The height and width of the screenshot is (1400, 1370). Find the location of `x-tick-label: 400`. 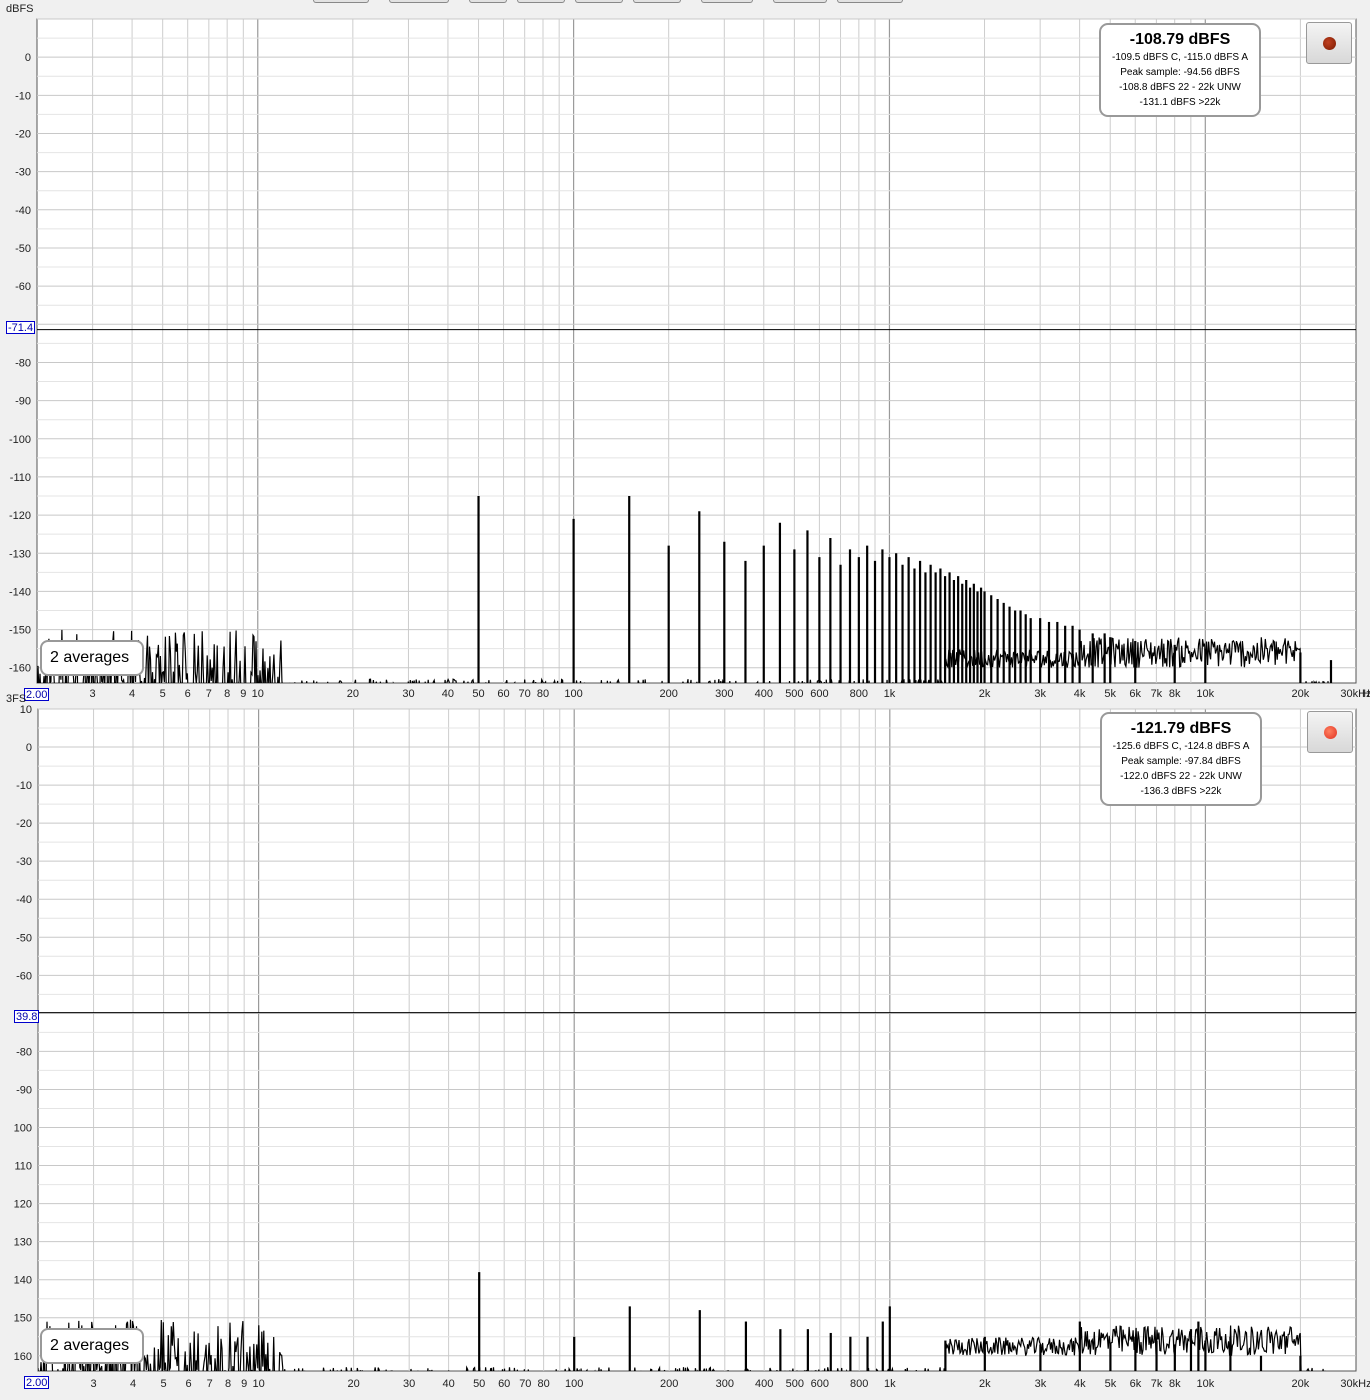

x-tick-label: 400 is located at coordinates (764, 1384).